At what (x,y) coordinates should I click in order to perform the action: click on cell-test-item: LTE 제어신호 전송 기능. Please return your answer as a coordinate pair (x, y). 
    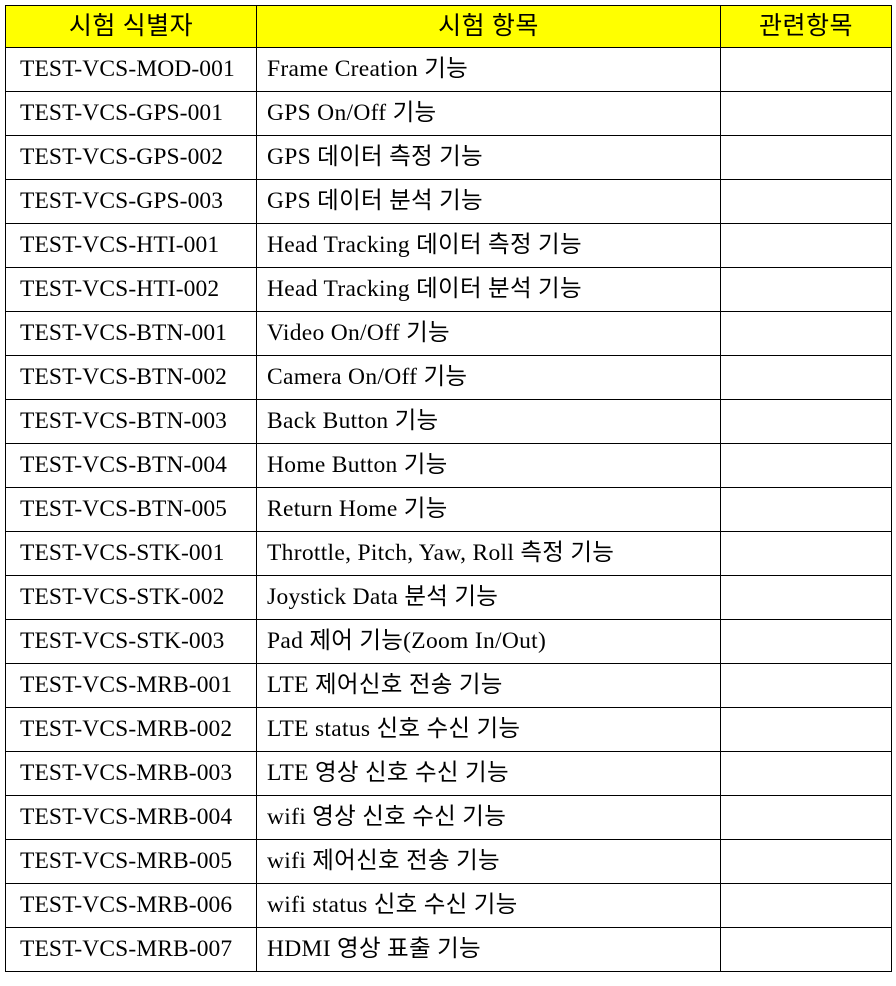
    Looking at the image, I should click on (488, 685).